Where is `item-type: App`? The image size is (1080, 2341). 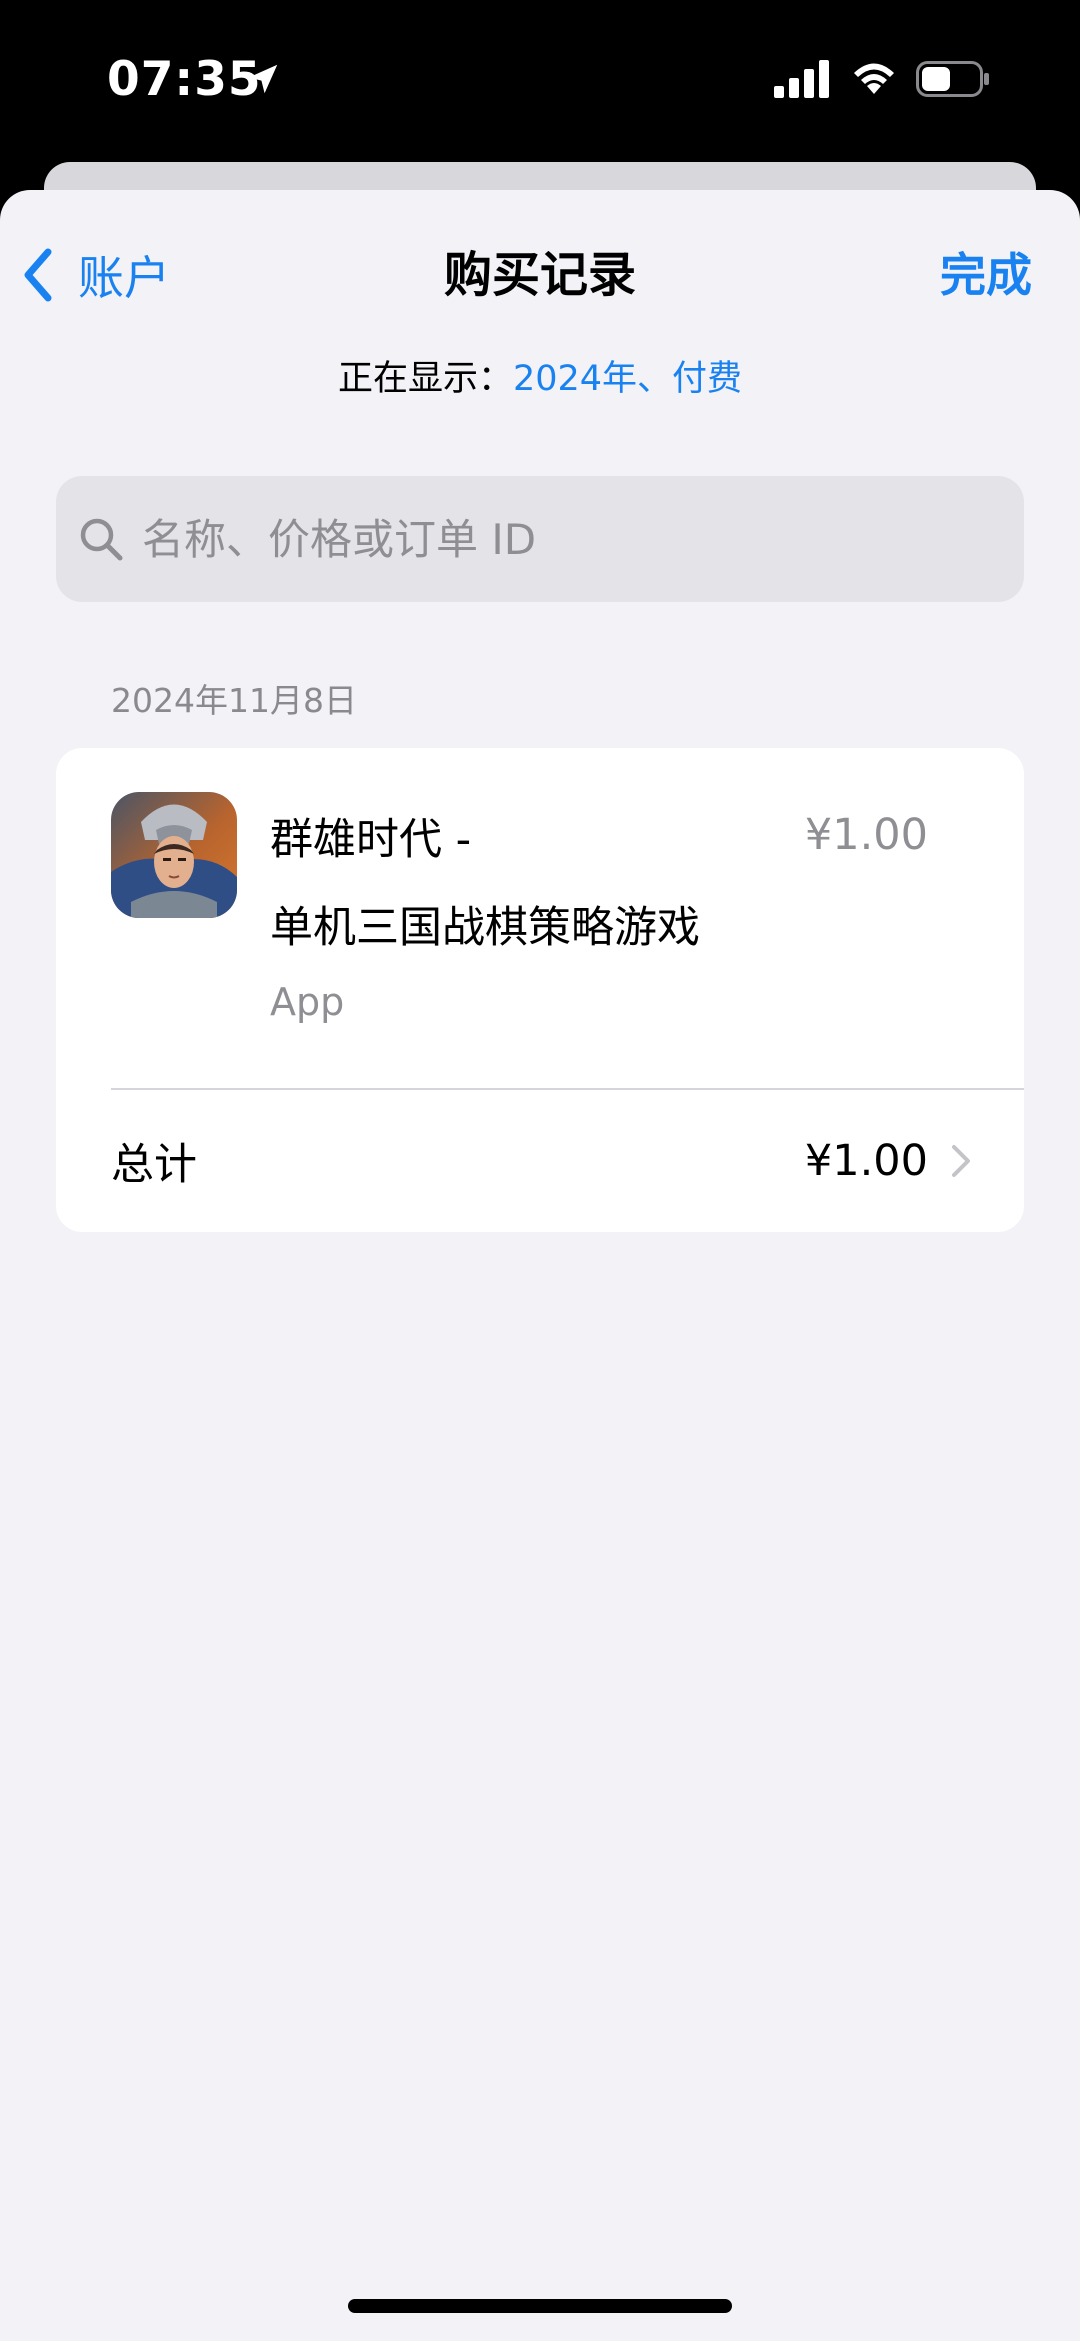 item-type: App is located at coordinates (307, 1002).